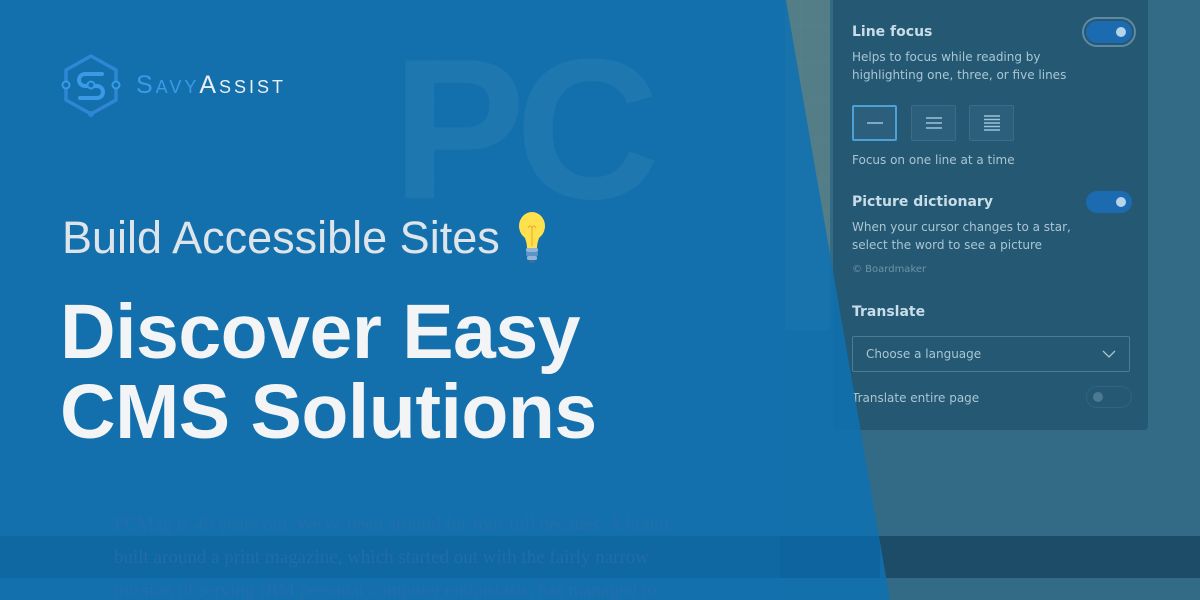 This screenshot has height=600, width=1200. I want to click on translate-entire-page-label: Translate entire page, so click(916, 398).